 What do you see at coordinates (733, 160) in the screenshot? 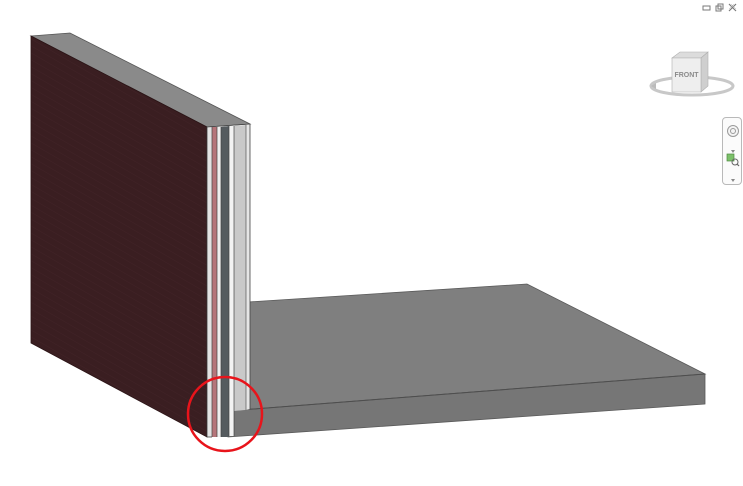
I see `zoom-region-icon` at bounding box center [733, 160].